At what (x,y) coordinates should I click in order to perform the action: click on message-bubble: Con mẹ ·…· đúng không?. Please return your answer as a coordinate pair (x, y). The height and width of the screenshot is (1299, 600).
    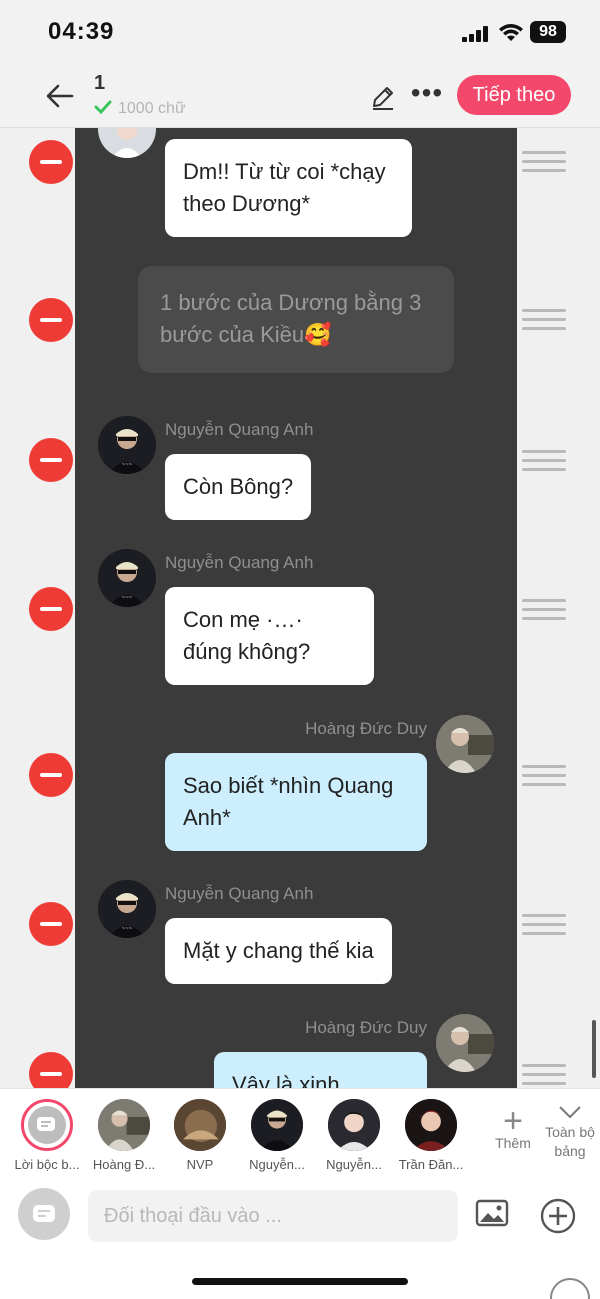
    Looking at the image, I should click on (269, 636).